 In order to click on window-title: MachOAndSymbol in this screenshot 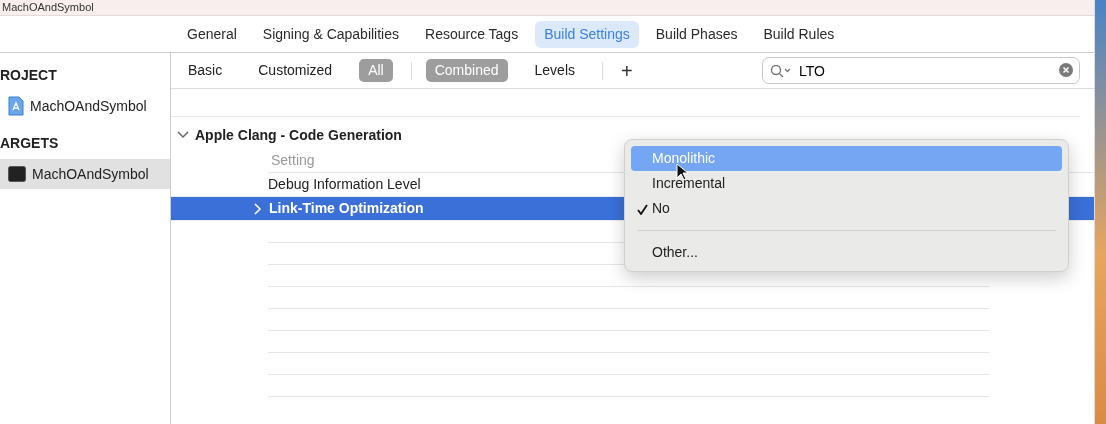, I will do `click(547, 8)`.